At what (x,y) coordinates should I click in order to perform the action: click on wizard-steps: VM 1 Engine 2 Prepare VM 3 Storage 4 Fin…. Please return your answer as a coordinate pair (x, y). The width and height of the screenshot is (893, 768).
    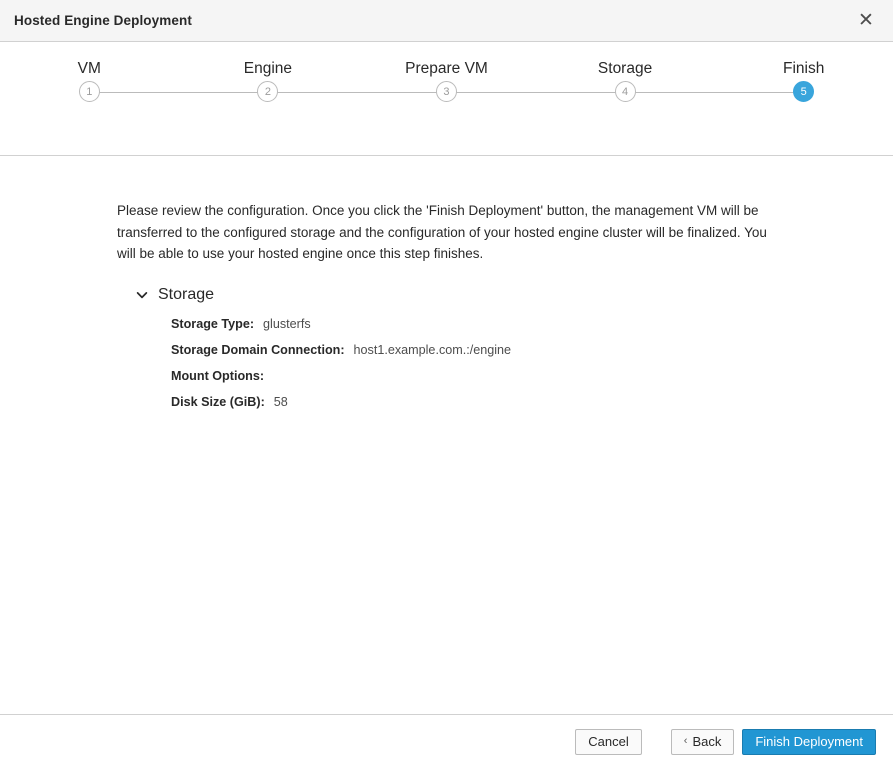
    Looking at the image, I should click on (446, 99).